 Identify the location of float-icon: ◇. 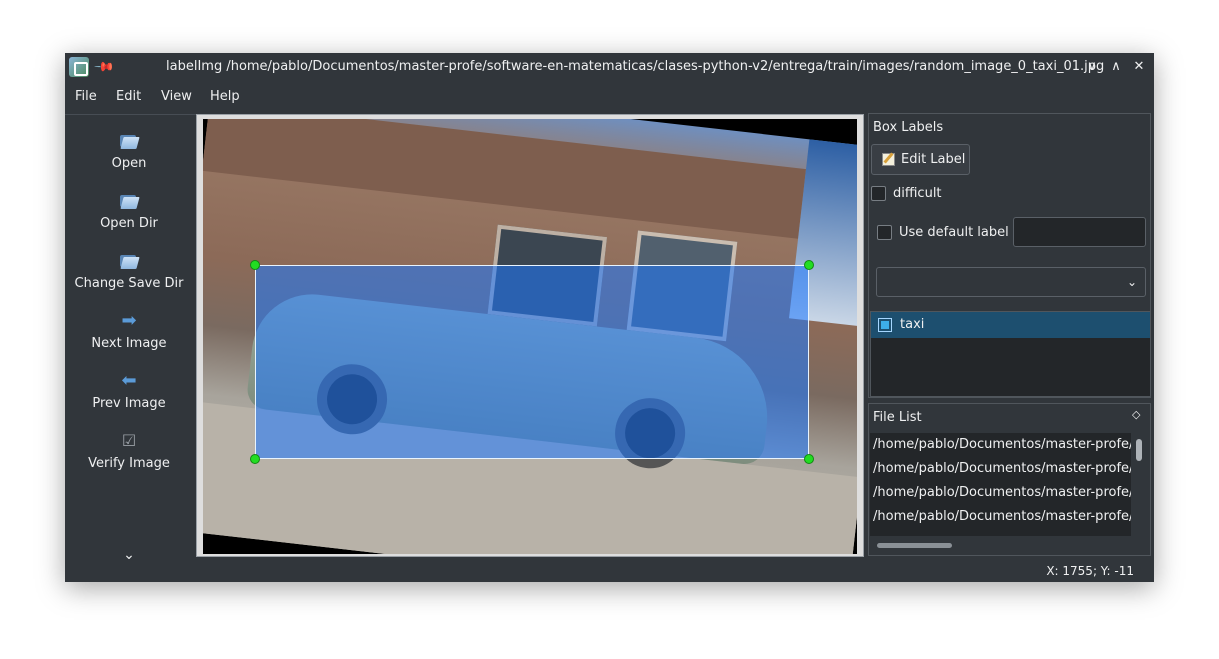
(1137, 414).